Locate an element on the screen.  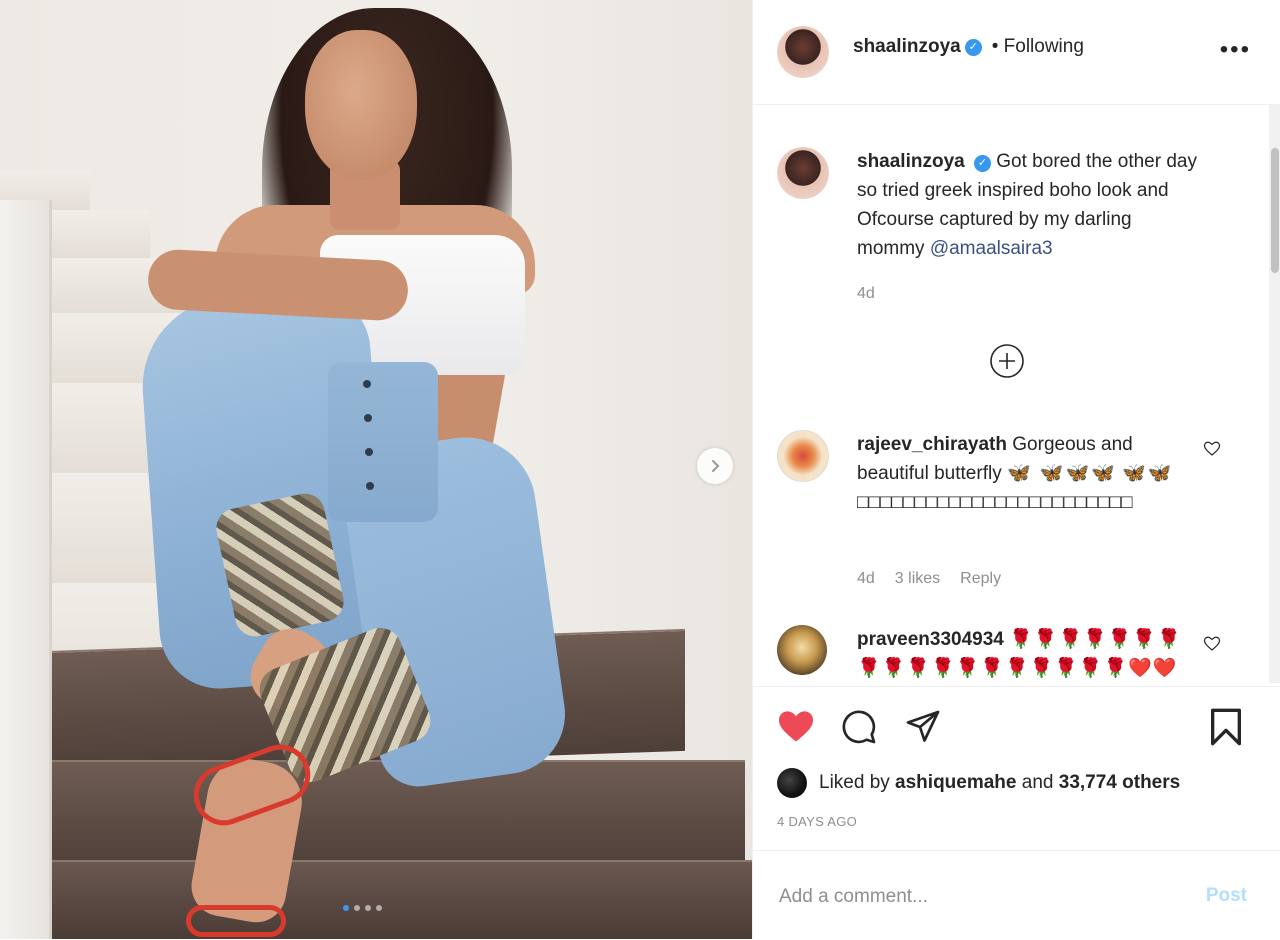
comment-composer: Post is located at coordinates (1016, 895).